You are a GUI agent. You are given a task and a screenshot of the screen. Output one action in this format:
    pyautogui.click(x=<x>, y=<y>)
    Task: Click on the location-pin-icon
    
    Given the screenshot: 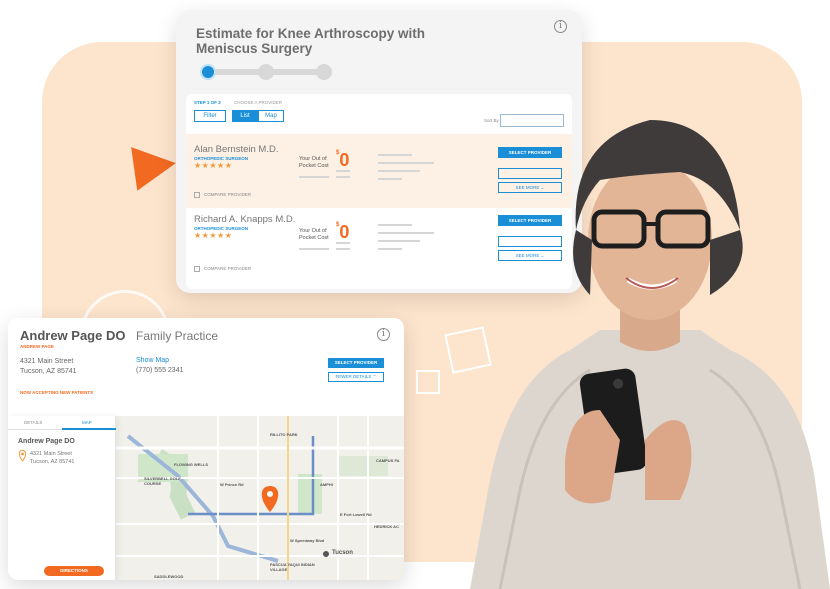 What is the action you would take?
    pyautogui.click(x=22, y=456)
    